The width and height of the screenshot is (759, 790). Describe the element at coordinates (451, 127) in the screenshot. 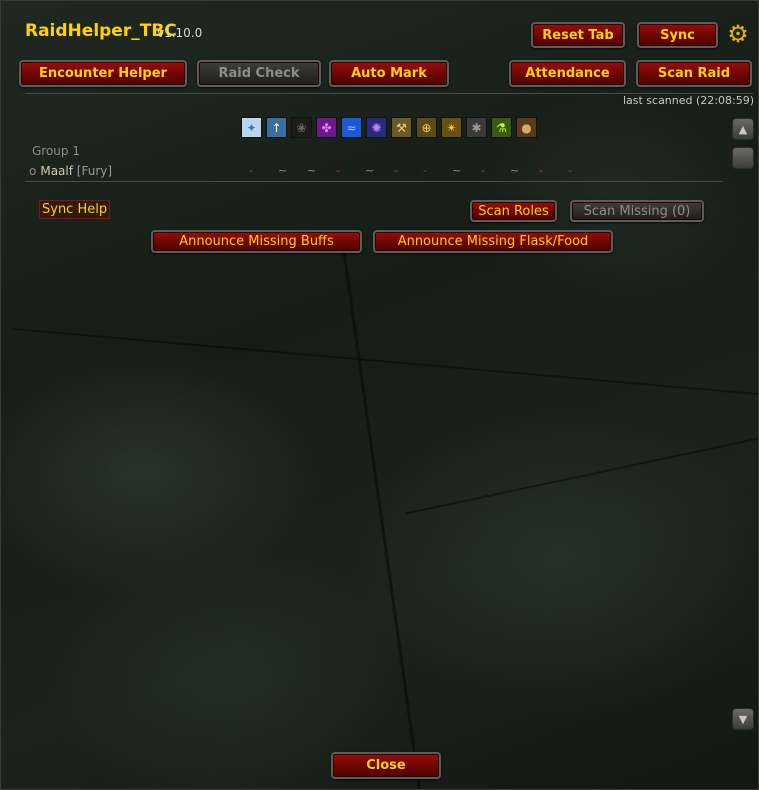

I see `blessing-of-wisdom-icon: ✴` at that location.